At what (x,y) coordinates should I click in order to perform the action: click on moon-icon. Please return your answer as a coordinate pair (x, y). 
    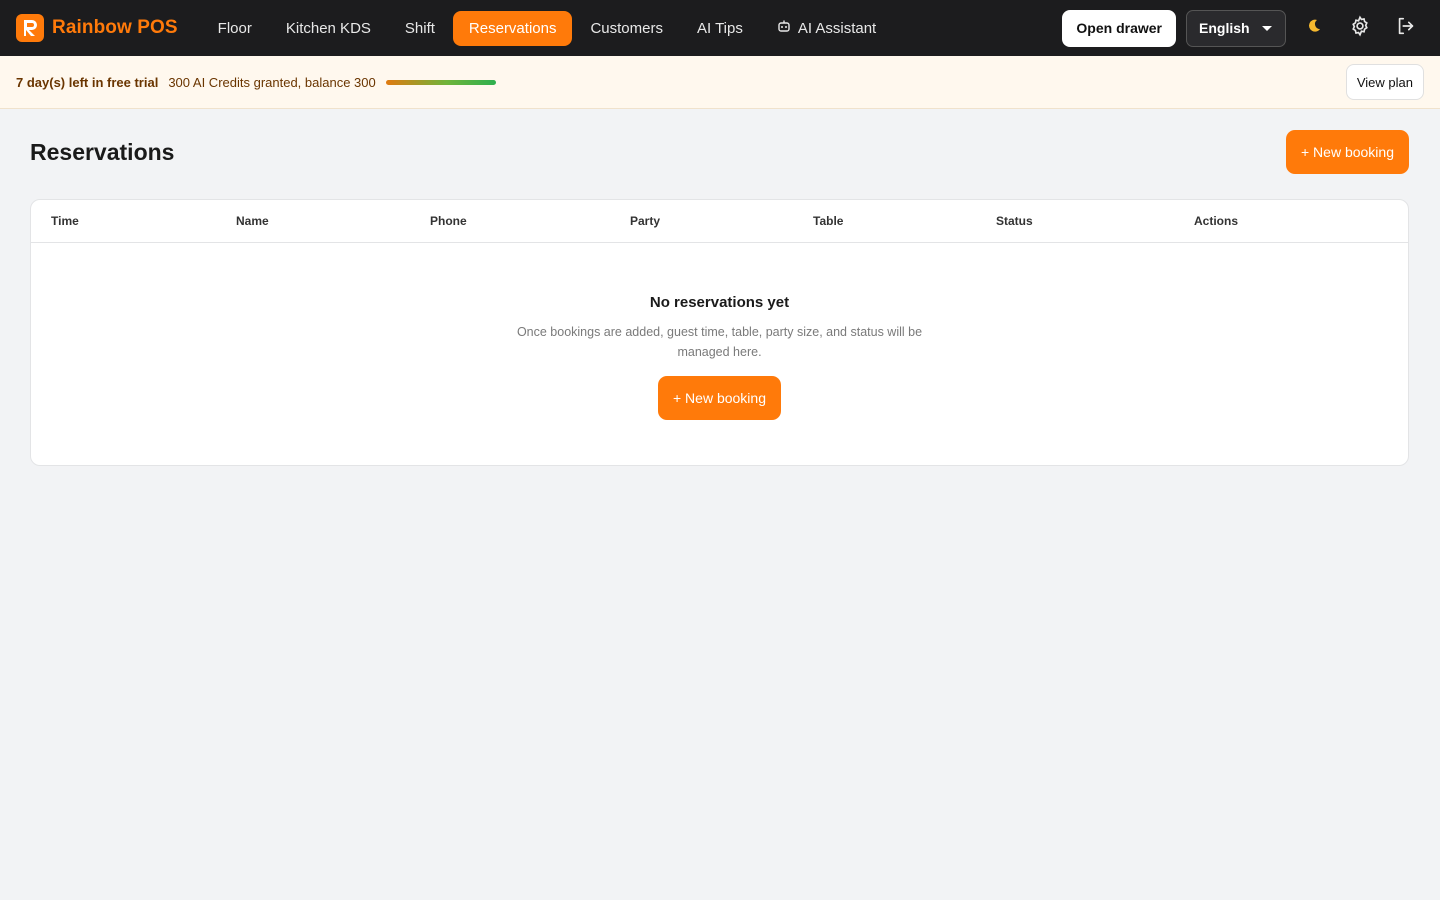
    Looking at the image, I should click on (1314, 28).